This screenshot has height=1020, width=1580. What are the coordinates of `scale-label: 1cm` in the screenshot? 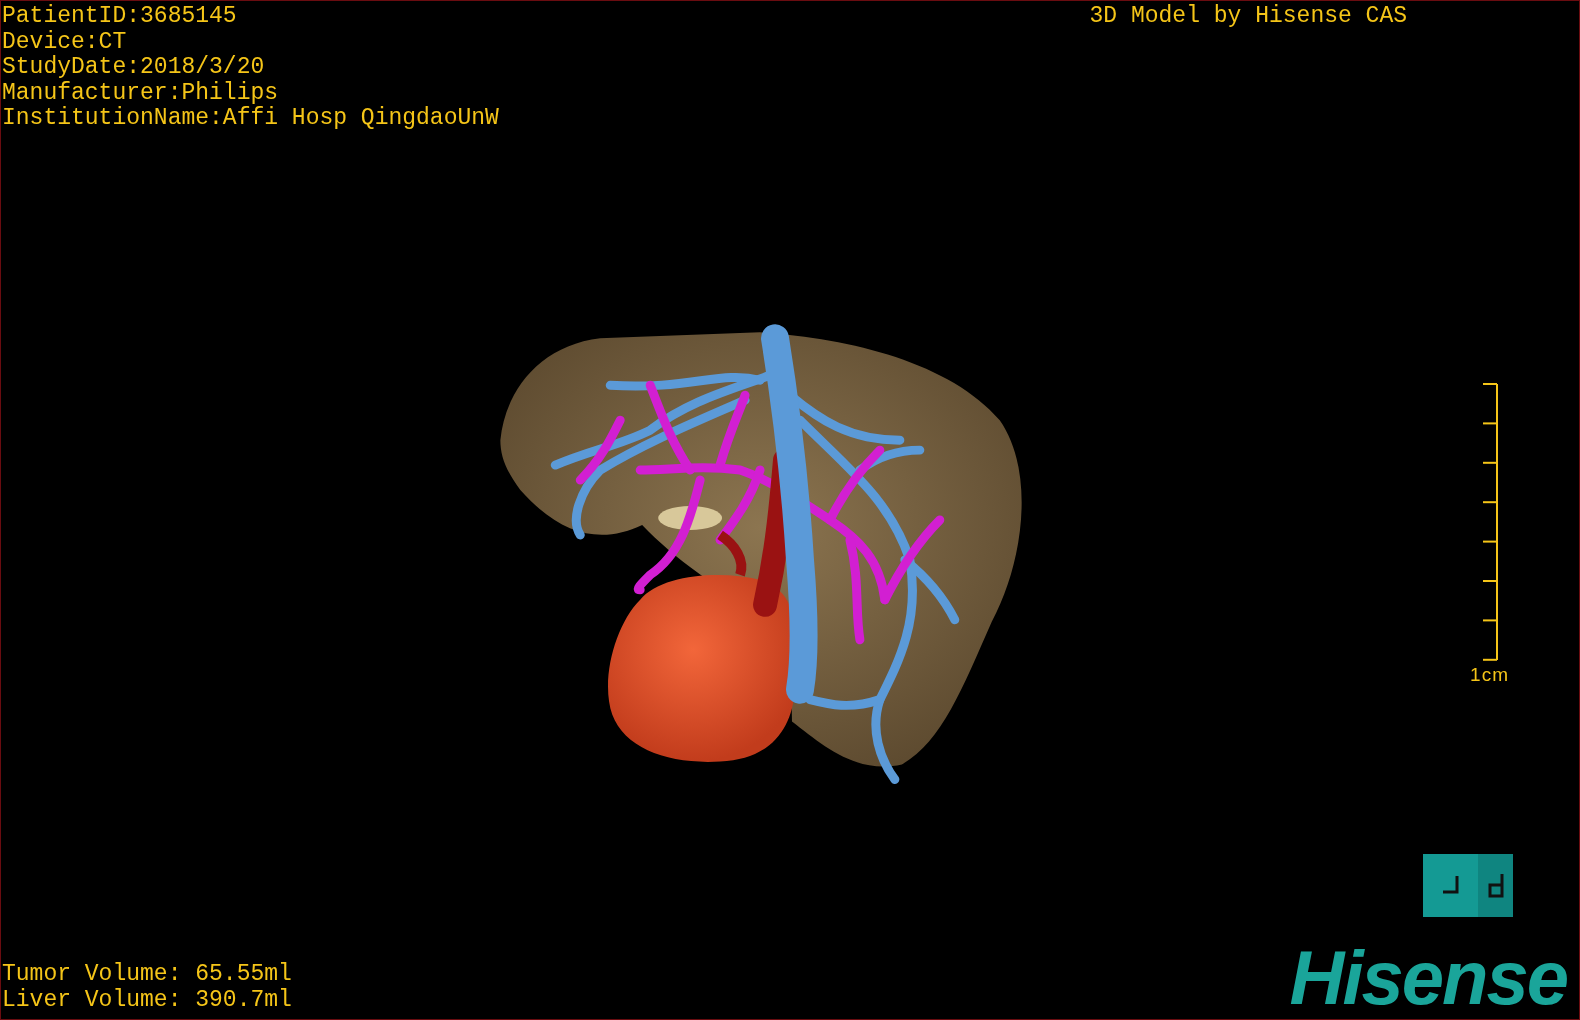 It's located at (1489, 674).